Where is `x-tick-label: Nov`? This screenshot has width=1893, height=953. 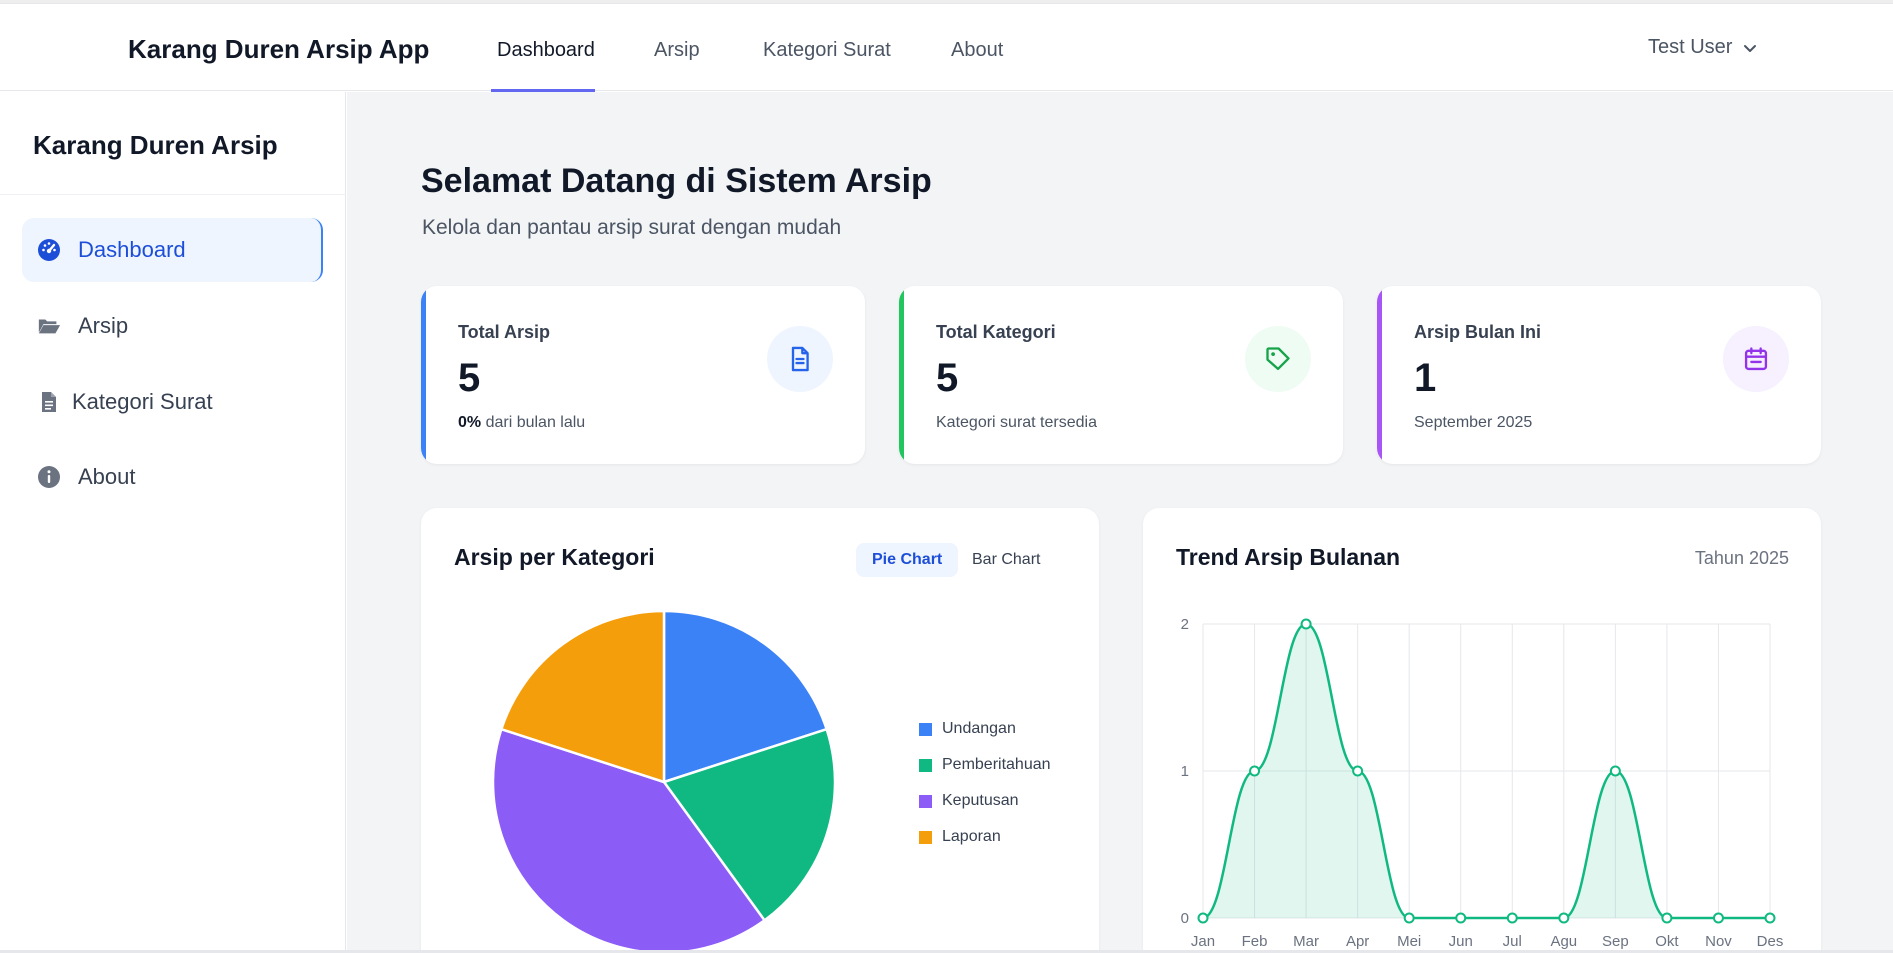
x-tick-label: Nov is located at coordinates (1718, 941).